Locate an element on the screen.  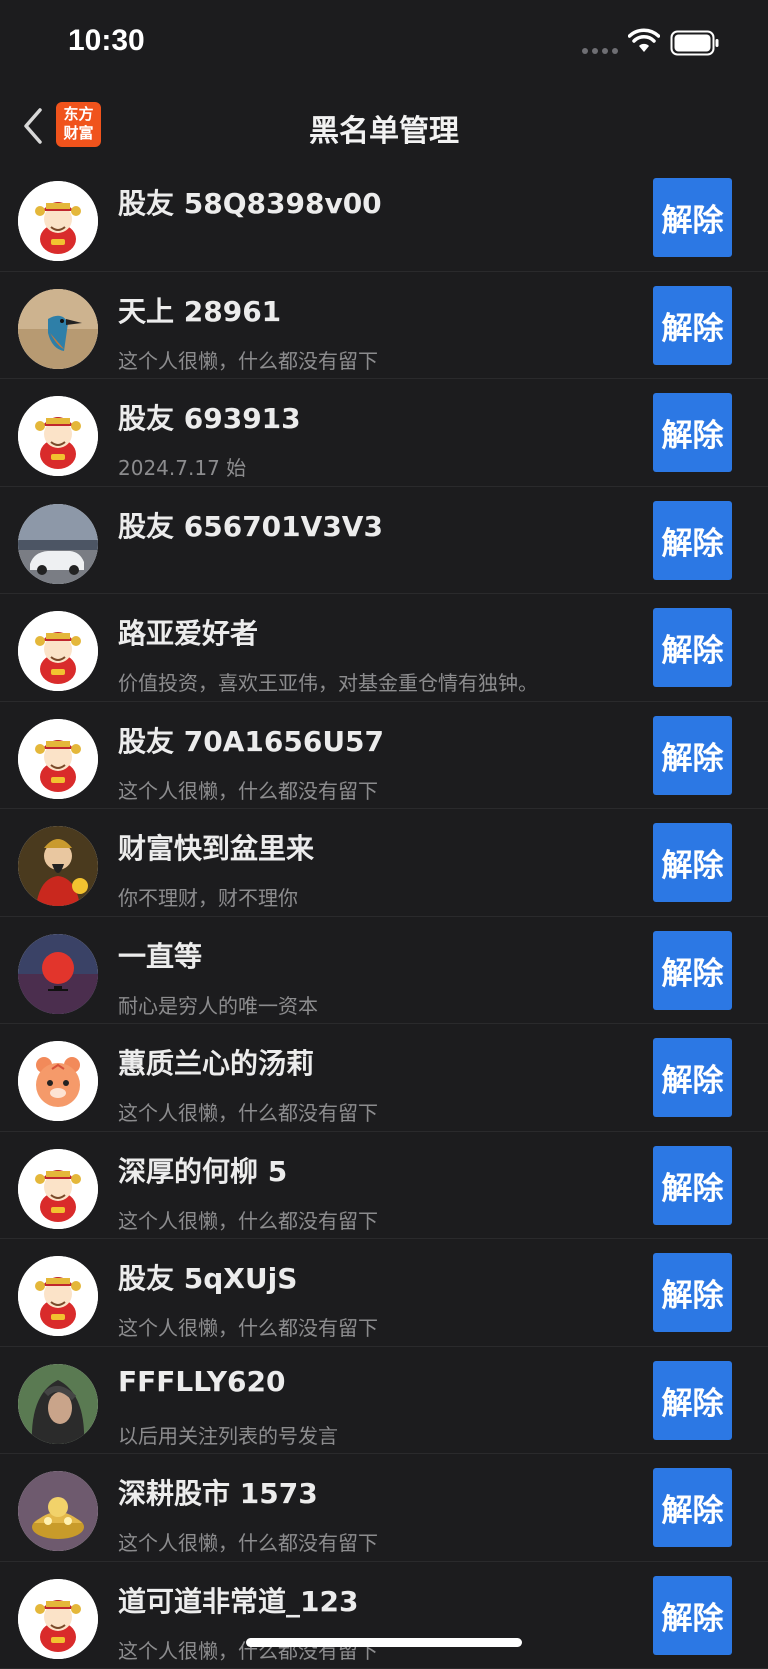
user-bio: 你不理财，财不理你 is located at coordinates (208, 896).